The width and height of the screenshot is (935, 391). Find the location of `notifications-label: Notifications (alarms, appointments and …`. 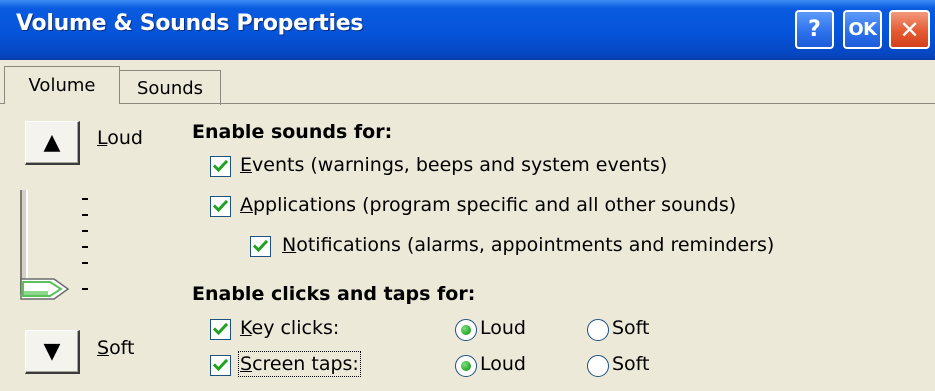

notifications-label: Notifications (alarms, appointments and … is located at coordinates (528, 245).